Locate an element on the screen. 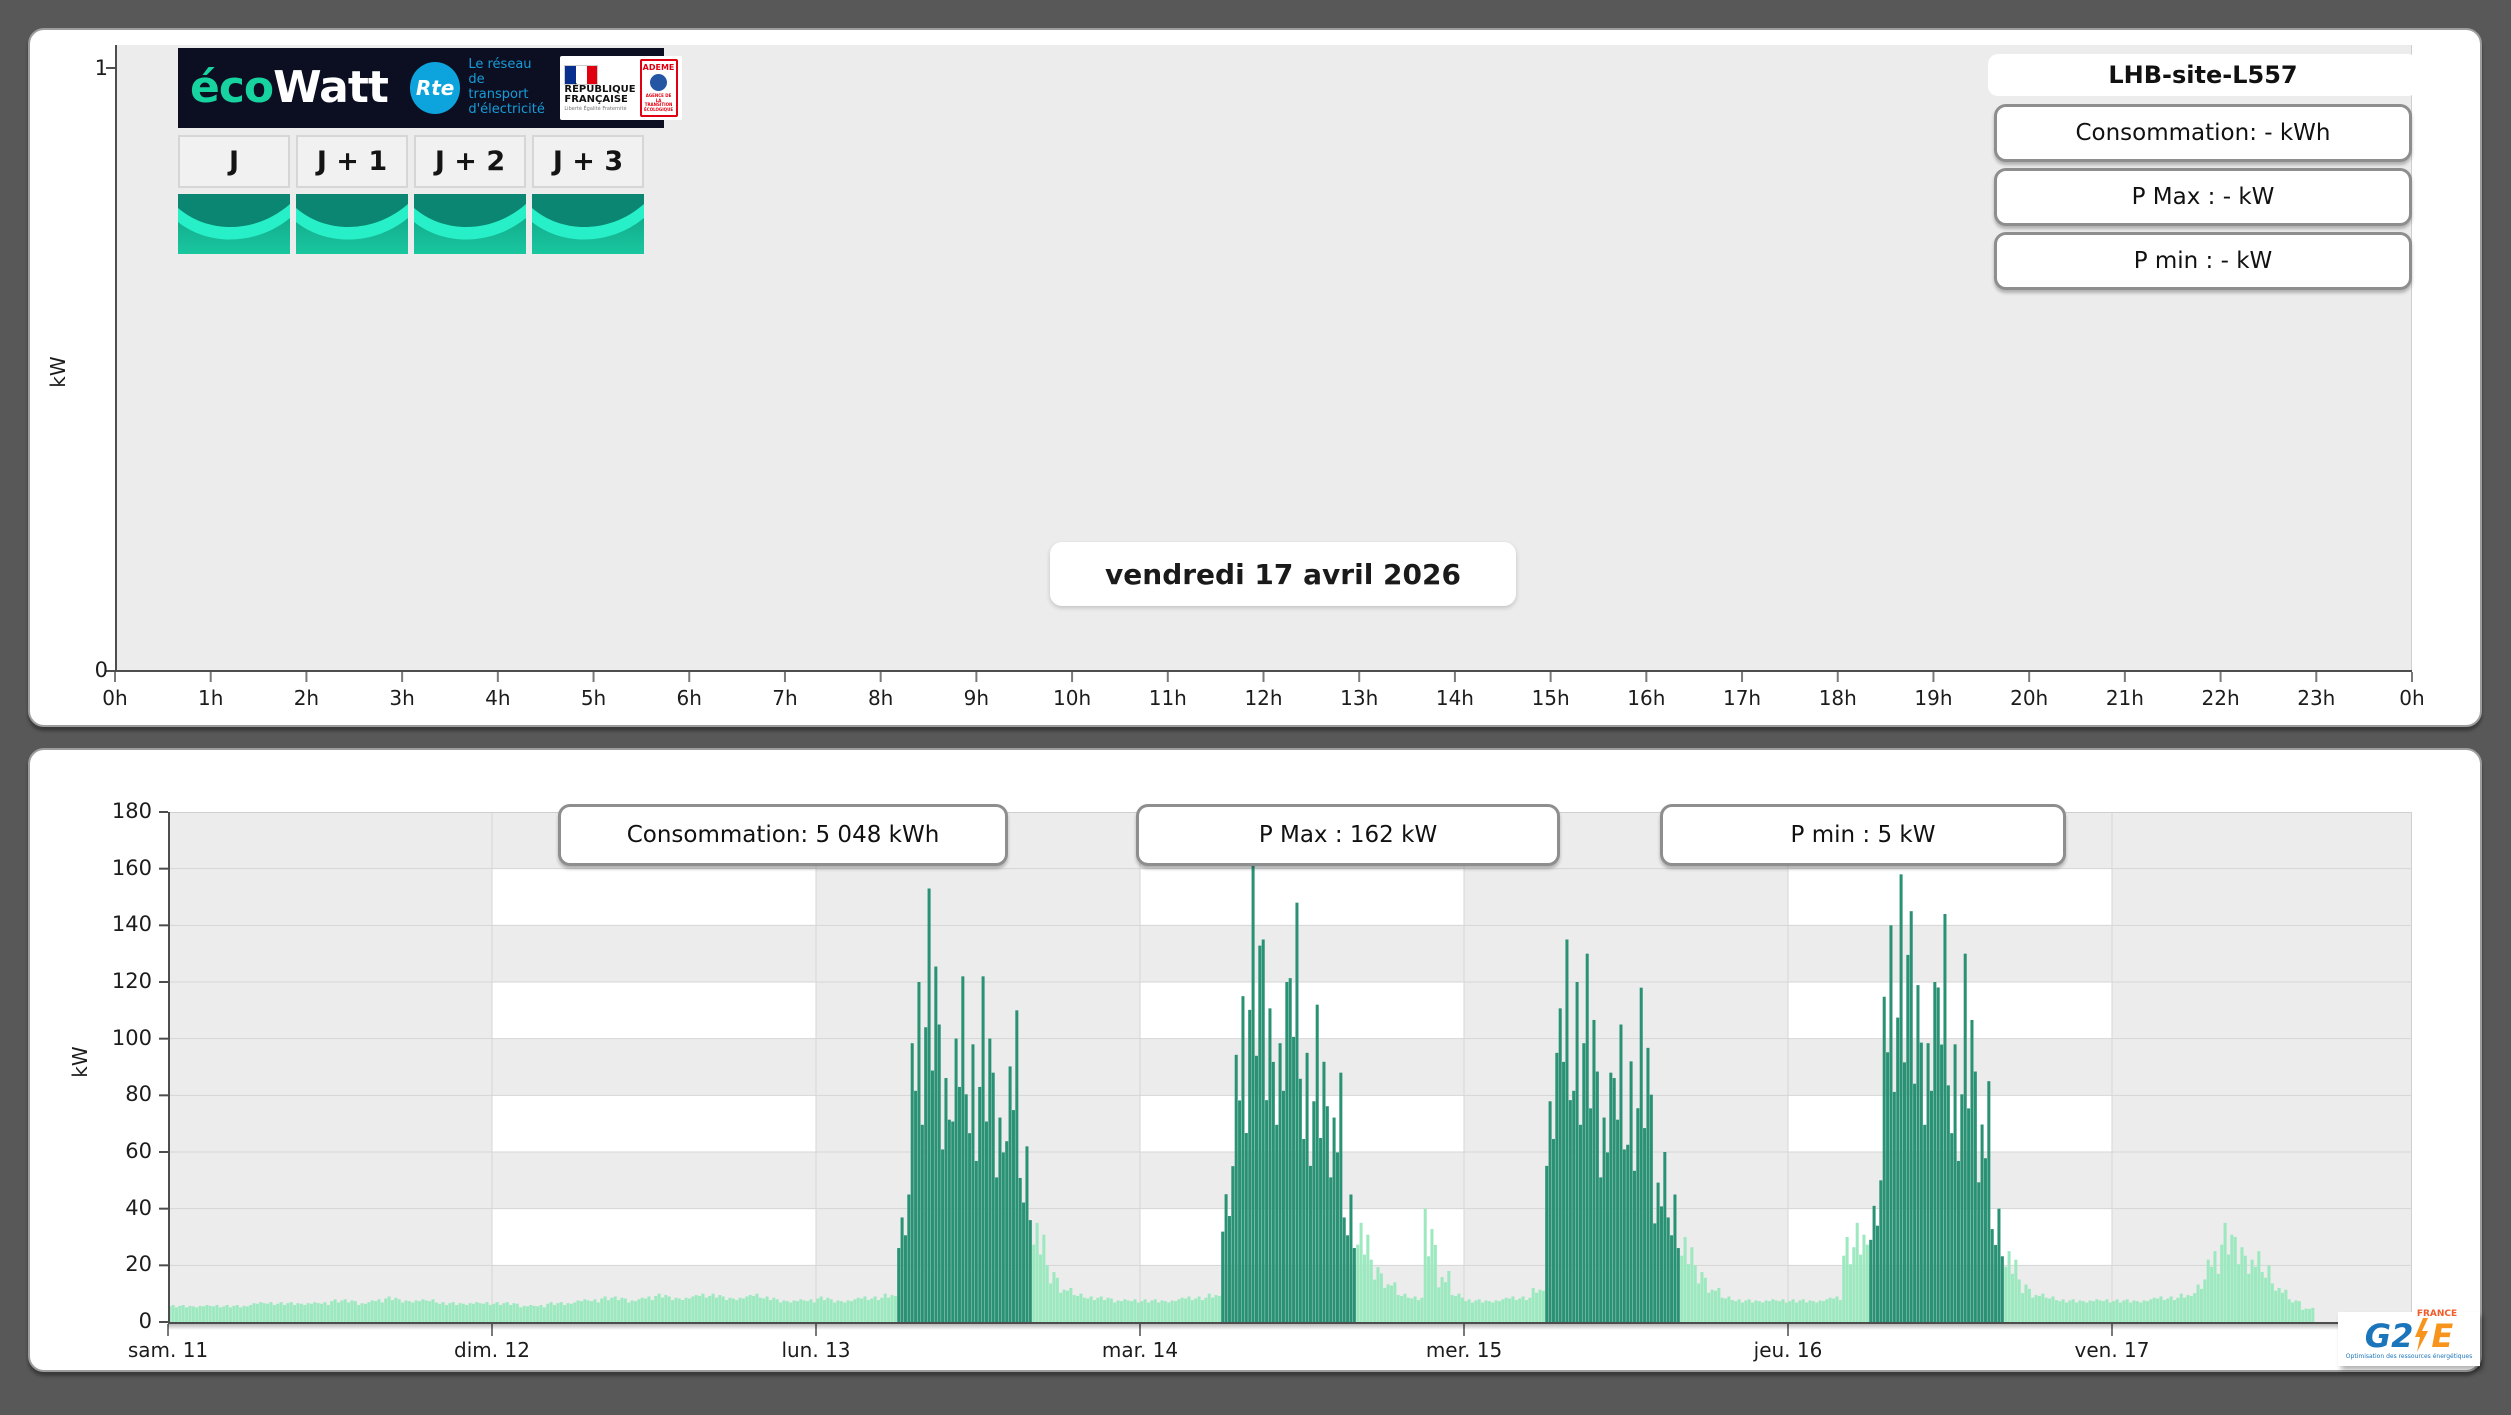 The width and height of the screenshot is (2511, 1415). day-button-j2: J + 2 is located at coordinates (470, 161).